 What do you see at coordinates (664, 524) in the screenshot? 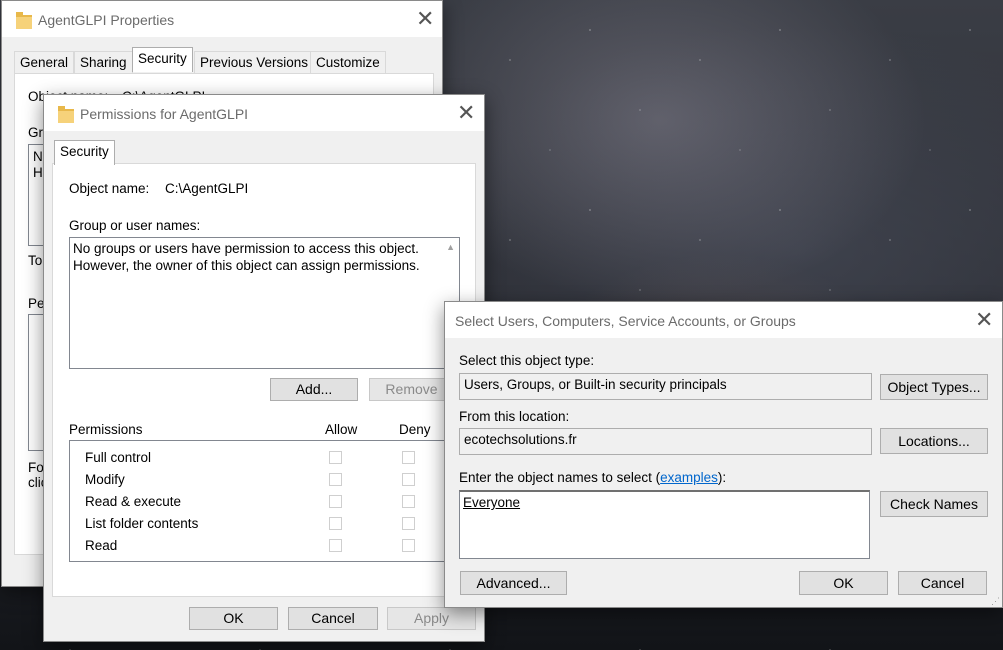
I see `object-names-input: Everyone` at bounding box center [664, 524].